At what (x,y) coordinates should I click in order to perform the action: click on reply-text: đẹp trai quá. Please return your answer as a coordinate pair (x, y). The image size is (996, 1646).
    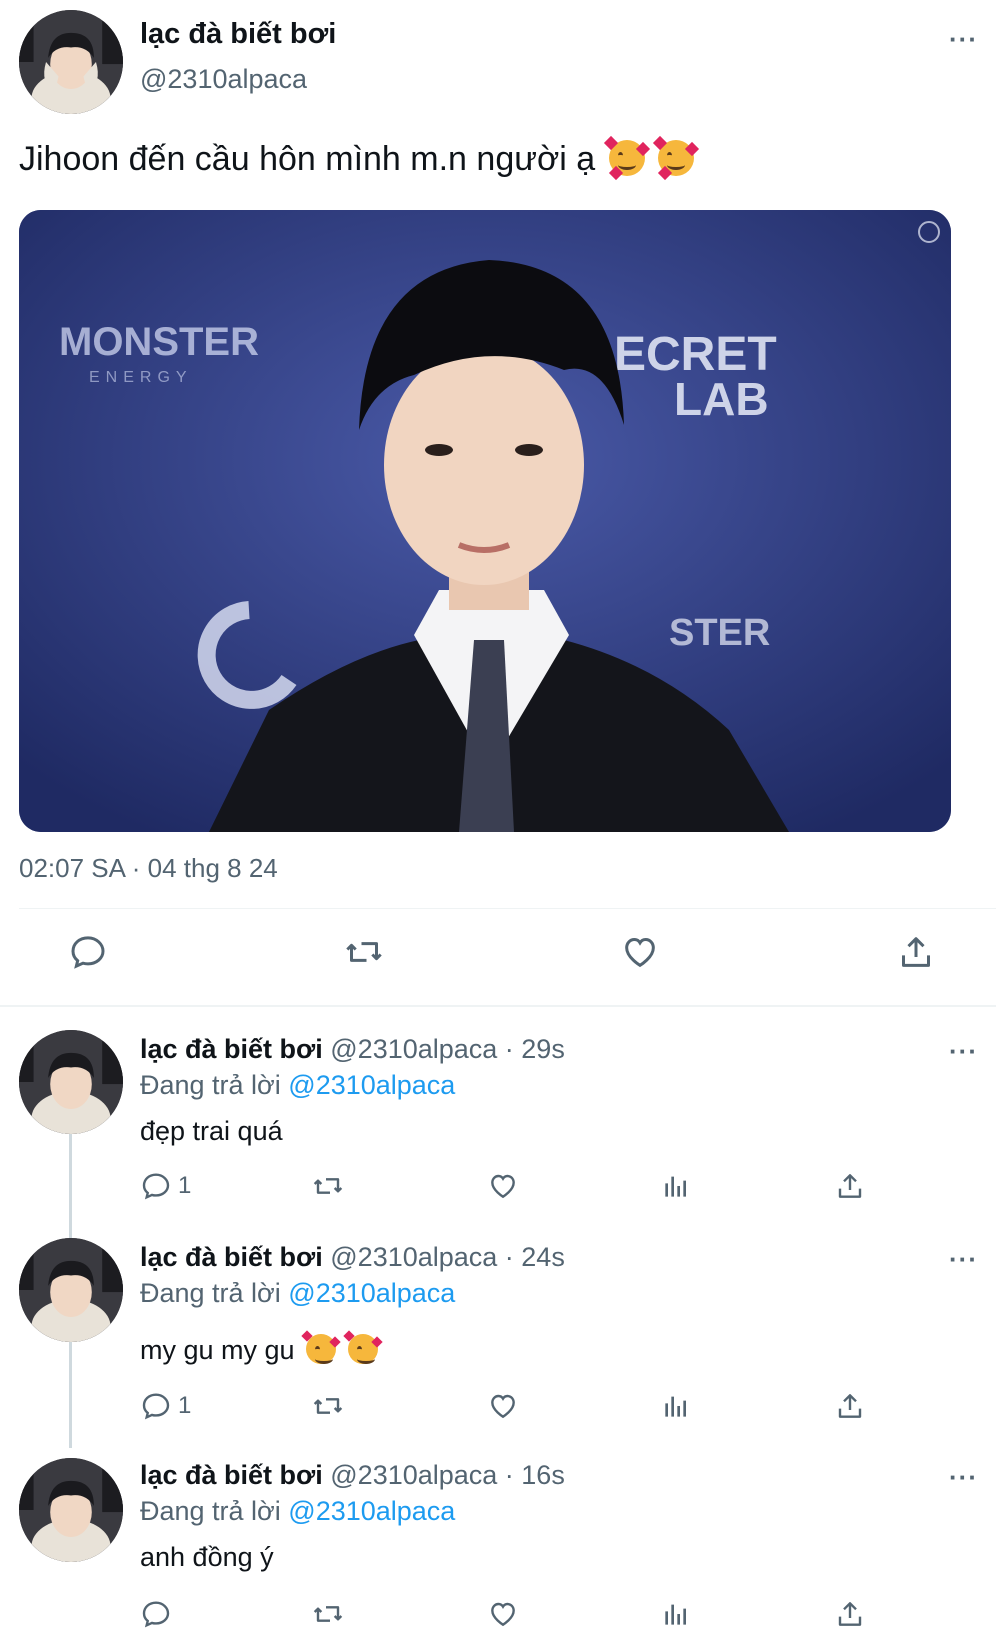
    Looking at the image, I should click on (211, 1131).